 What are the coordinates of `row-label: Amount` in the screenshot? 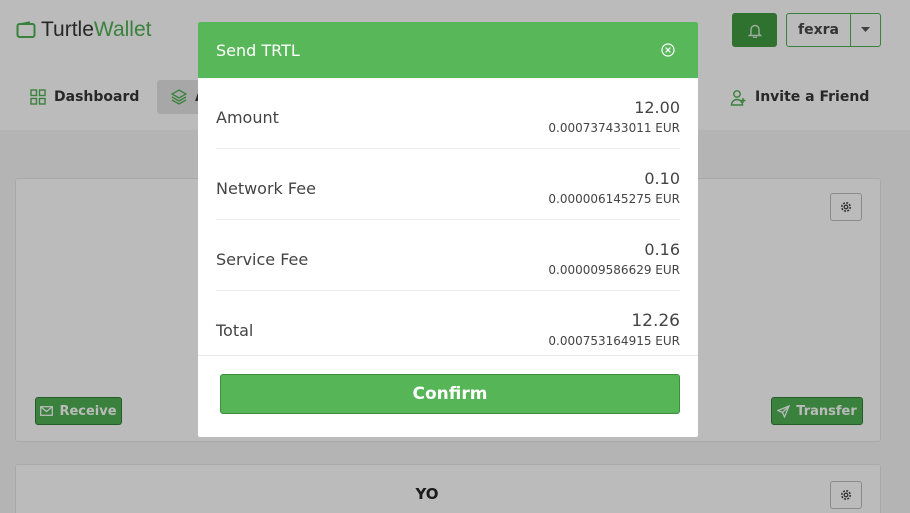 It's located at (247, 117).